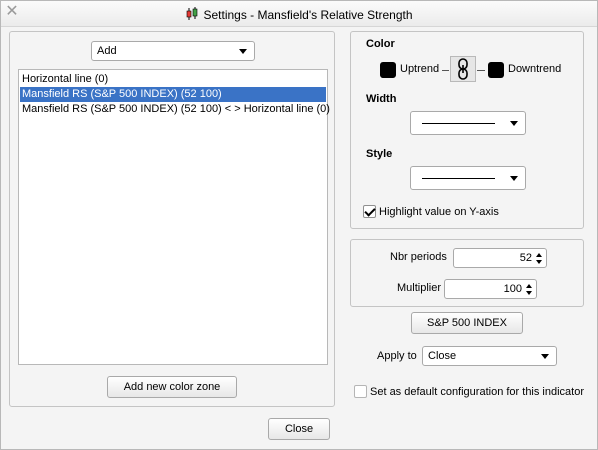 The width and height of the screenshot is (598, 450). What do you see at coordinates (463, 69) in the screenshot?
I see `chain-link-icon` at bounding box center [463, 69].